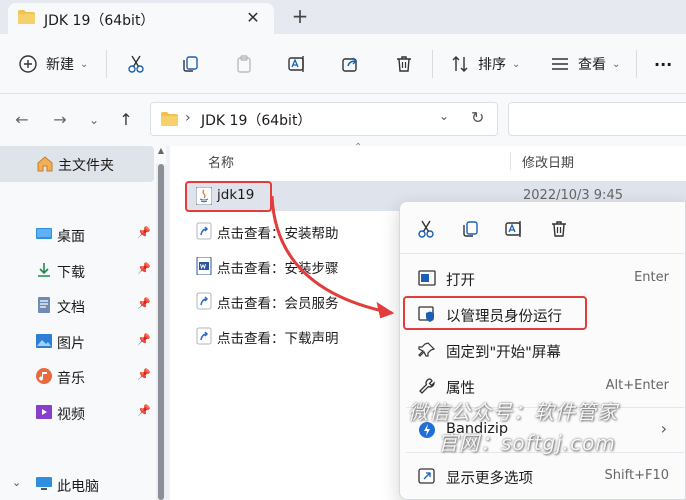 The height and width of the screenshot is (500, 686). What do you see at coordinates (343, 17) in the screenshot?
I see `tab-bar: JDK 19（64bit） ✕ +` at bounding box center [343, 17].